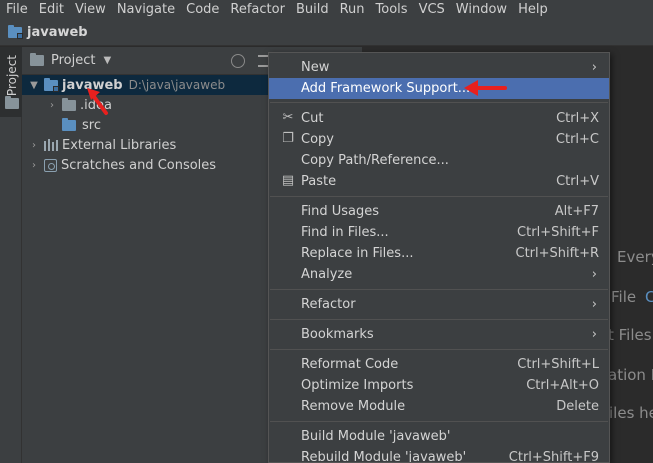 This screenshot has width=653, height=463. What do you see at coordinates (439, 118) in the screenshot?
I see `menu-item-cut: ✂ Cut Ctrl+X` at bounding box center [439, 118].